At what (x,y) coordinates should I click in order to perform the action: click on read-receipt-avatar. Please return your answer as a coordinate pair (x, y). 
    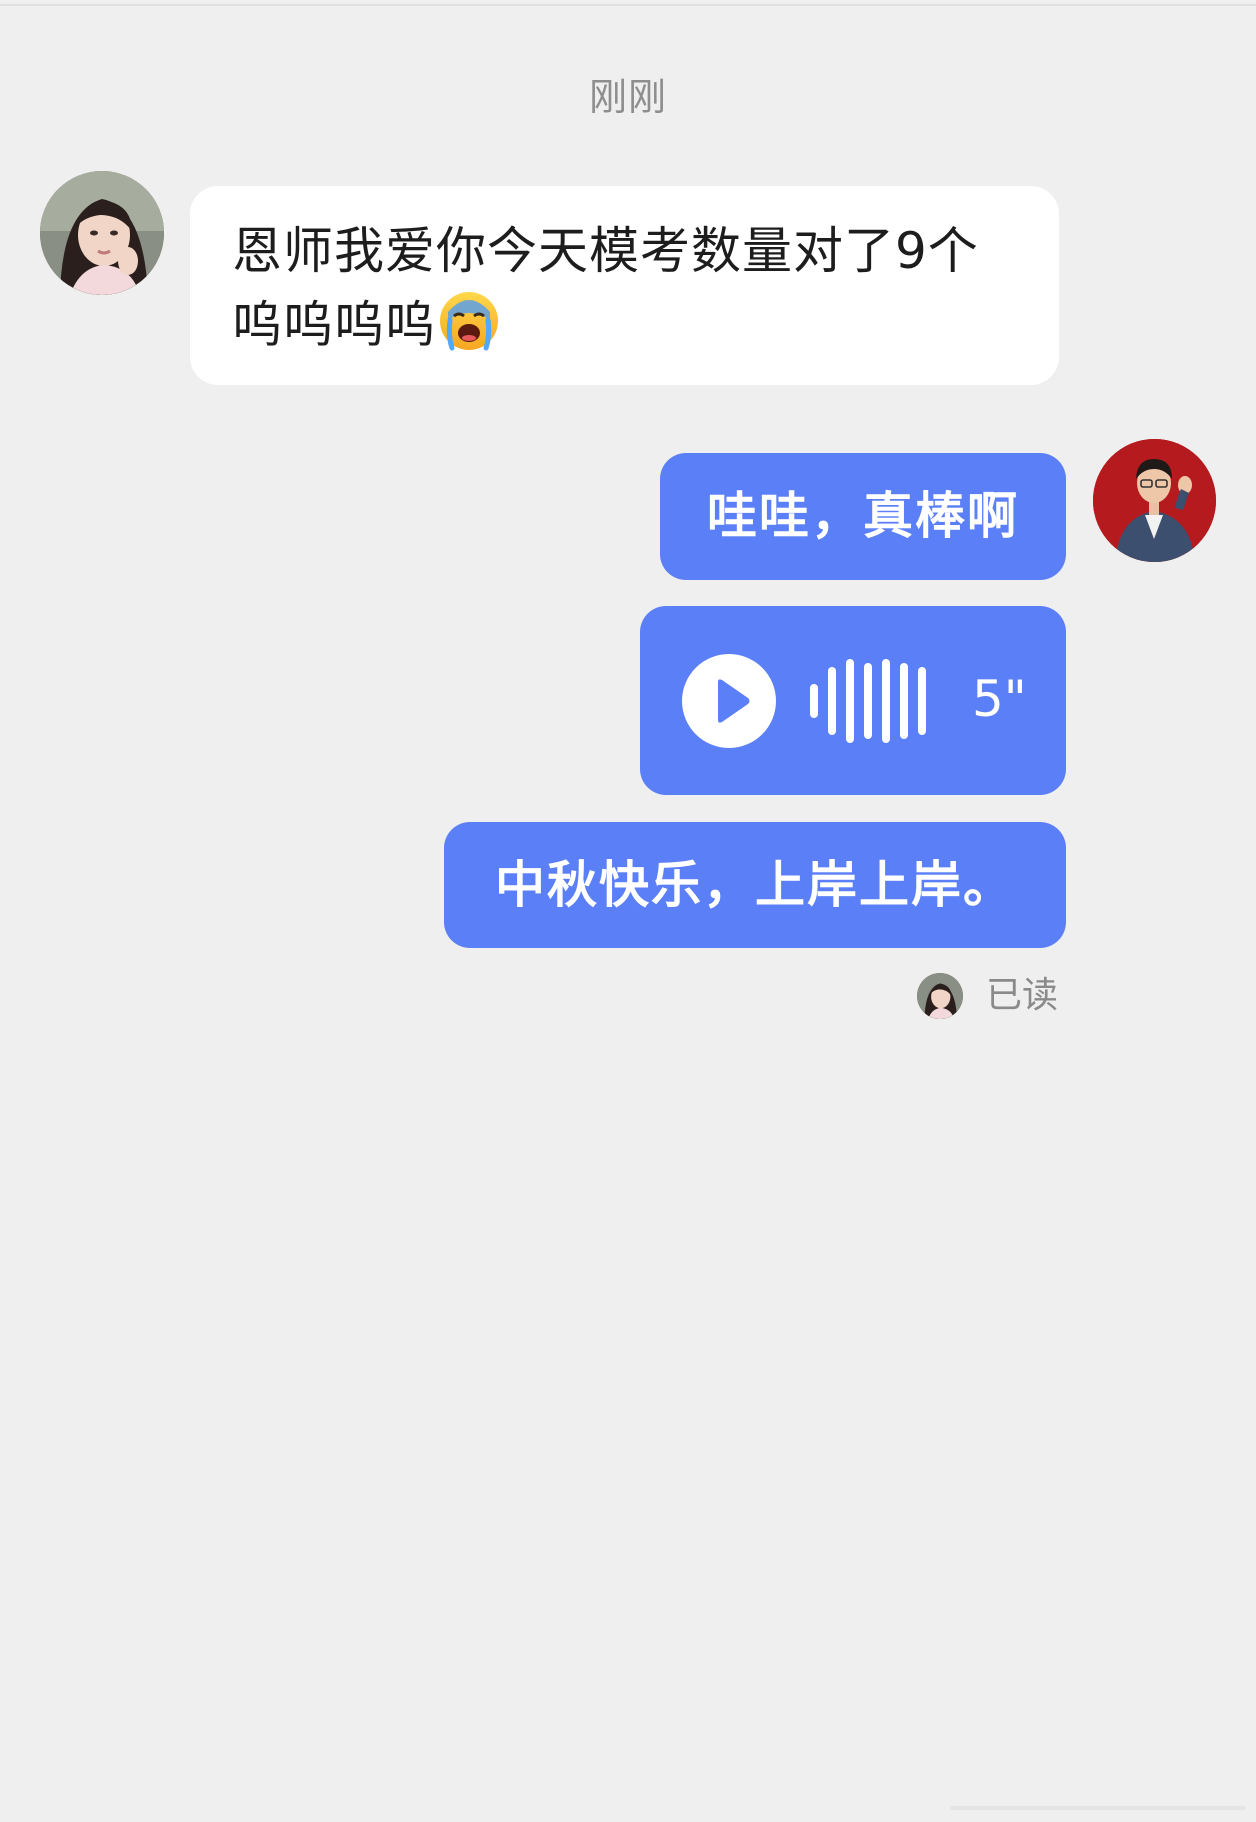
    Looking at the image, I should click on (940, 996).